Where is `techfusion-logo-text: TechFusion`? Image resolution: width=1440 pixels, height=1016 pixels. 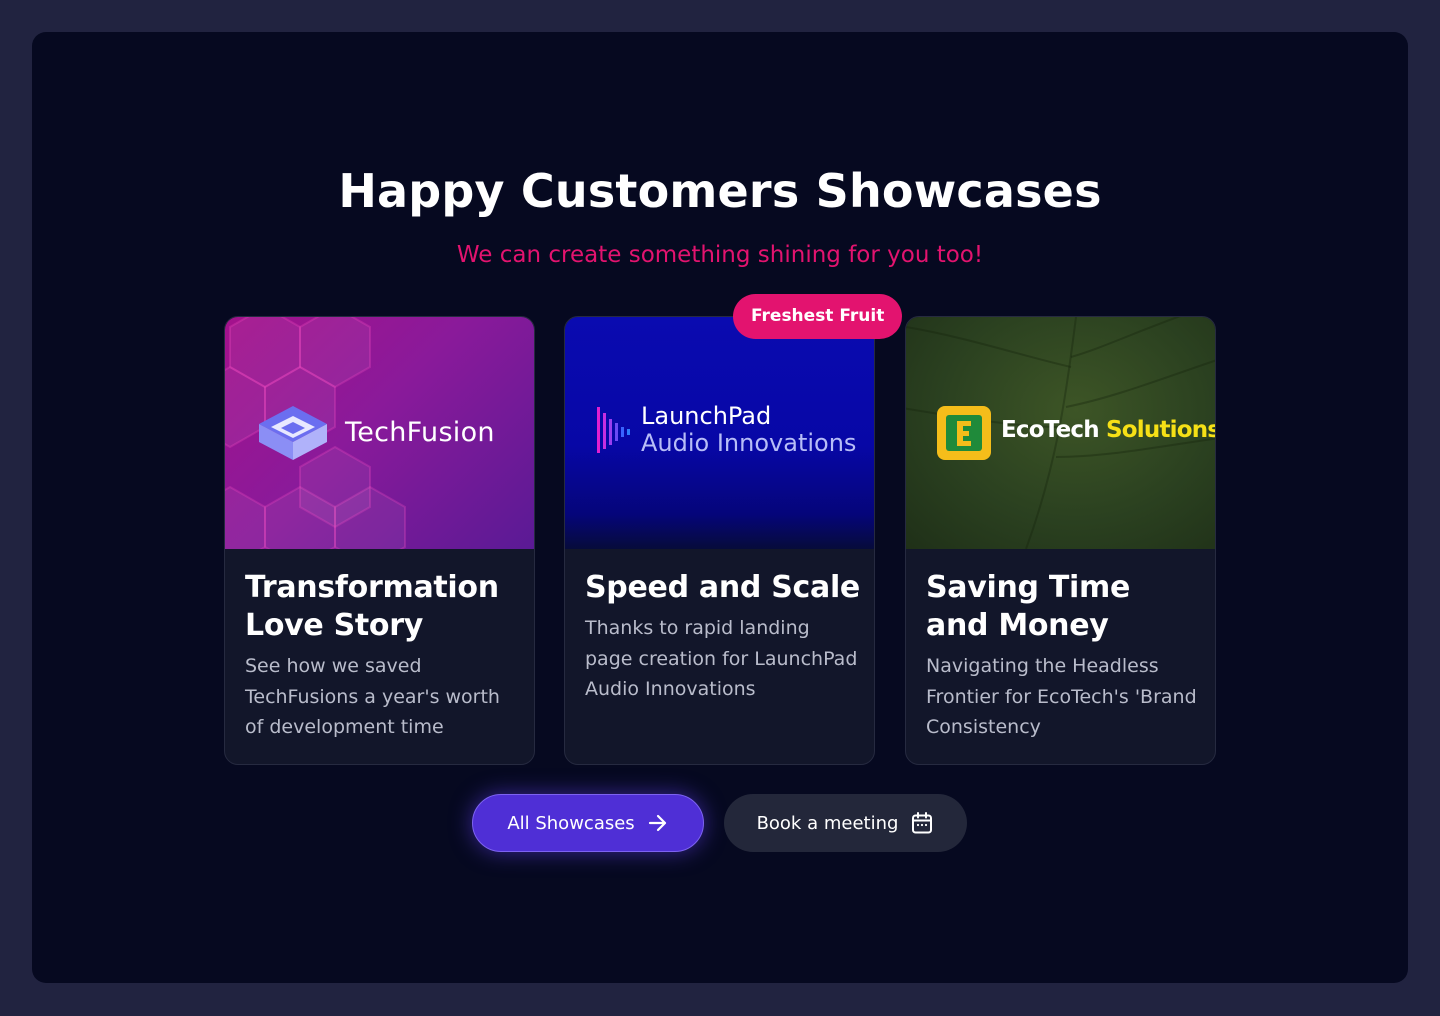 techfusion-logo-text: TechFusion is located at coordinates (420, 432).